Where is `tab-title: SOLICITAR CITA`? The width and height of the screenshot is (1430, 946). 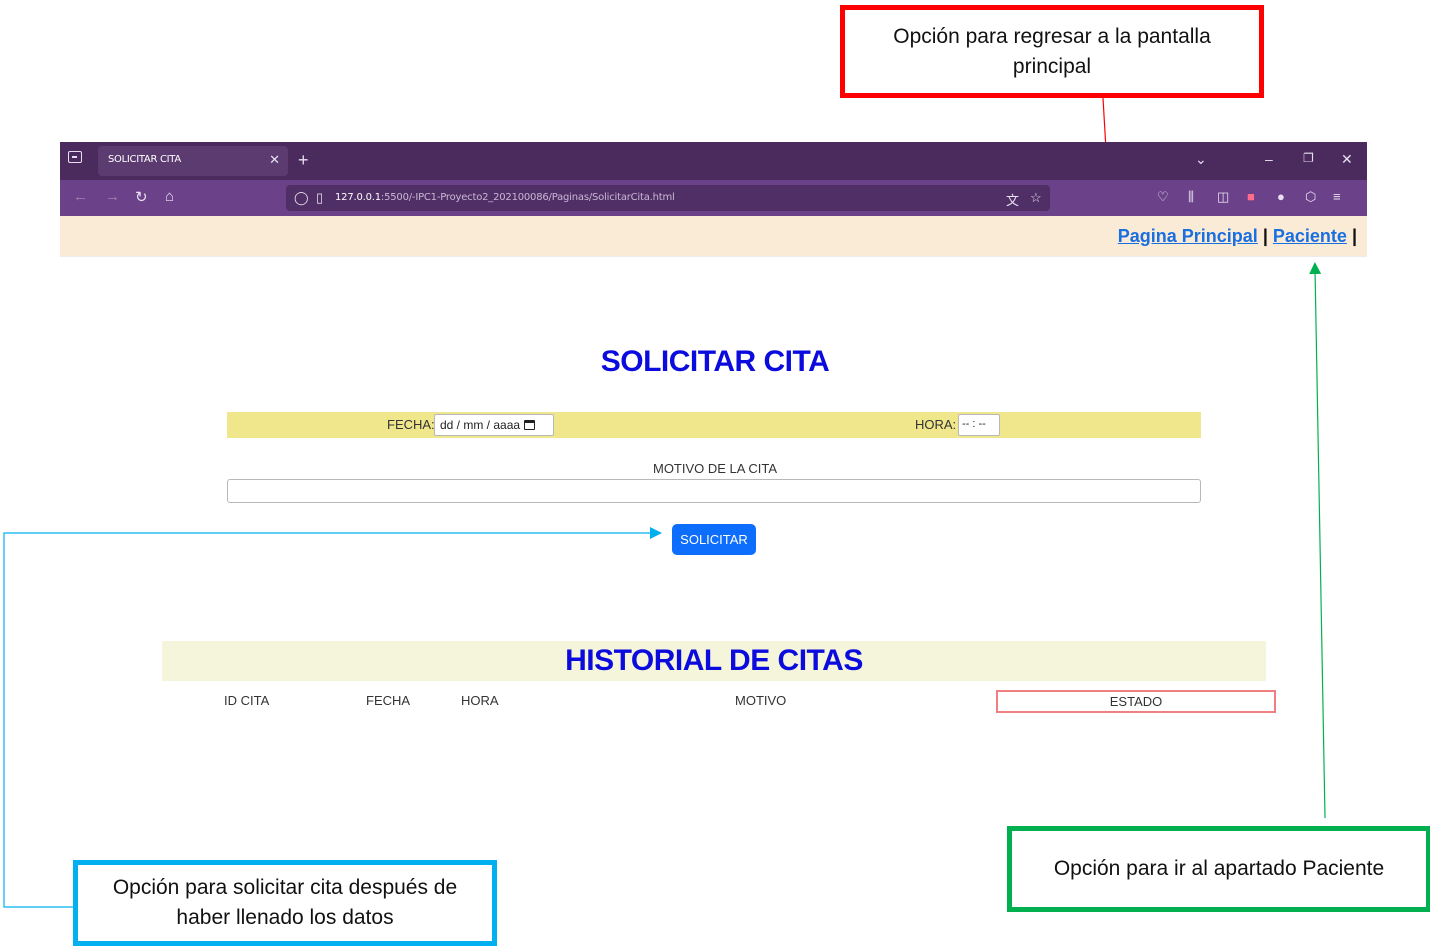
tab-title: SOLICITAR CITA is located at coordinates (144, 159).